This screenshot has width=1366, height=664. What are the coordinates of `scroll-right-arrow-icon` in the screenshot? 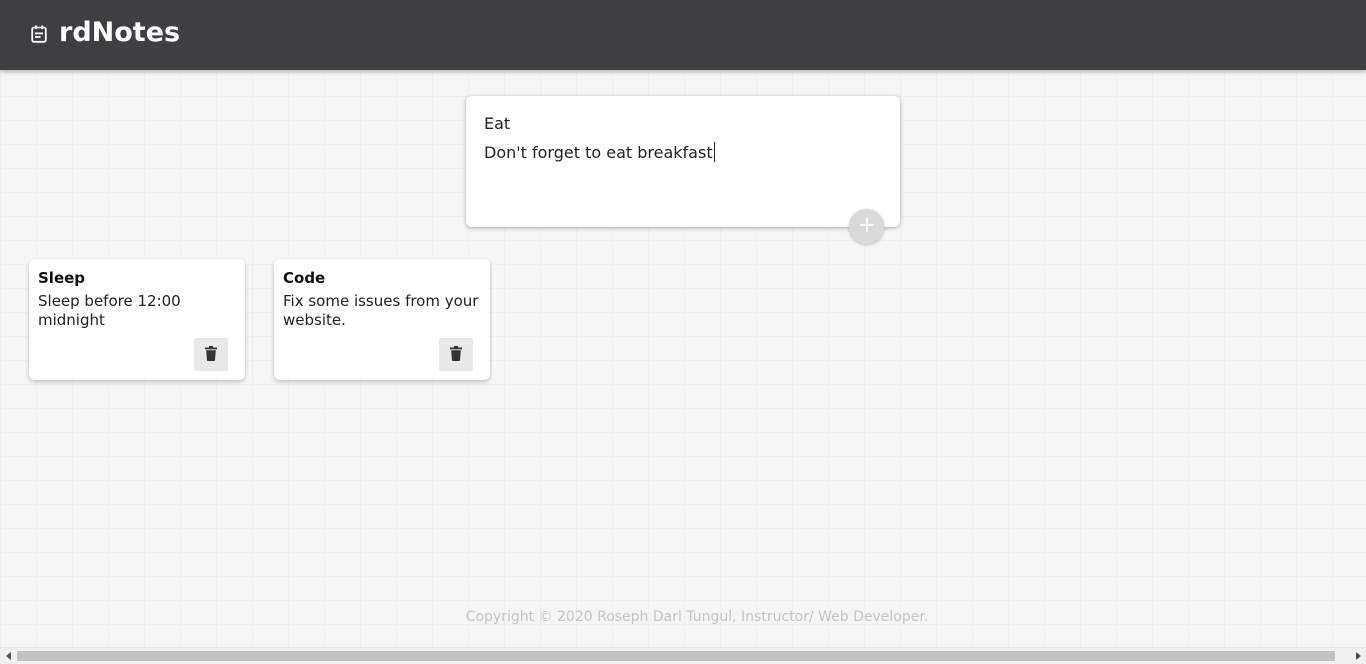 It's located at (1357, 656).